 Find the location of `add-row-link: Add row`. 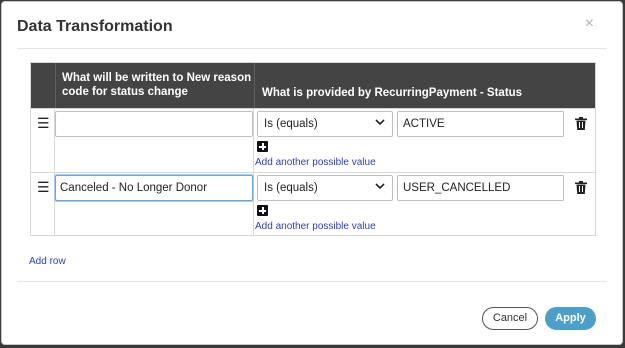

add-row-link: Add row is located at coordinates (47, 261).